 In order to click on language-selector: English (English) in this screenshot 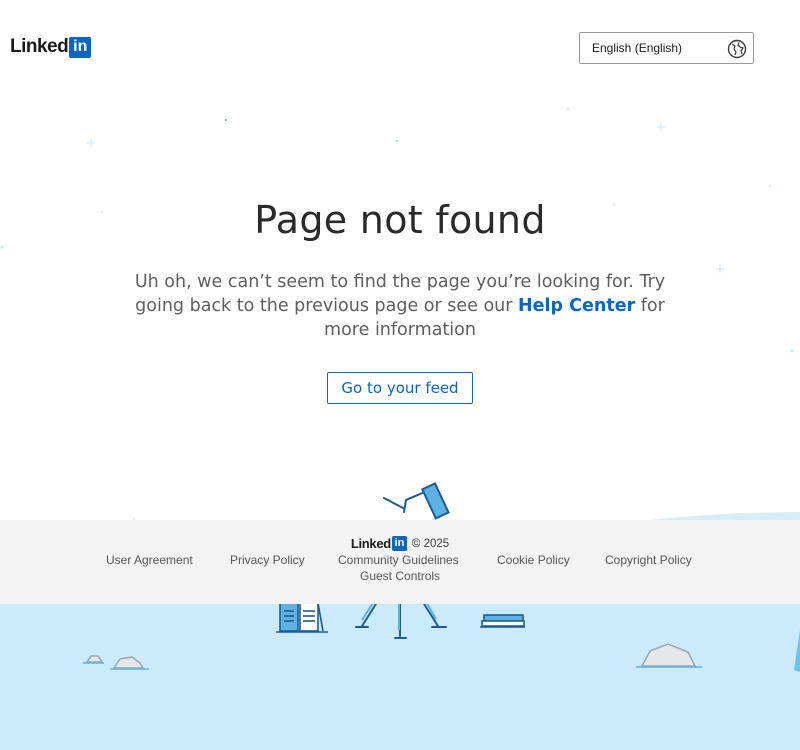, I will do `click(666, 48)`.